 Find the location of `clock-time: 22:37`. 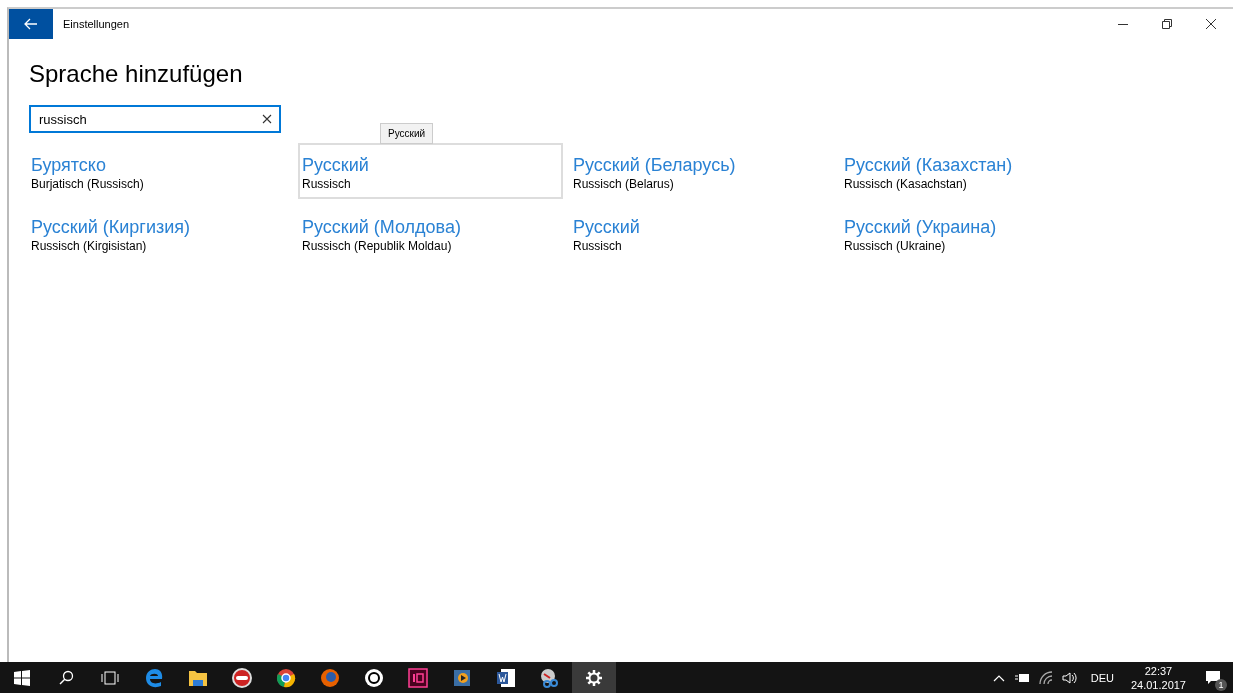

clock-time: 22:37 is located at coordinates (1158, 670).